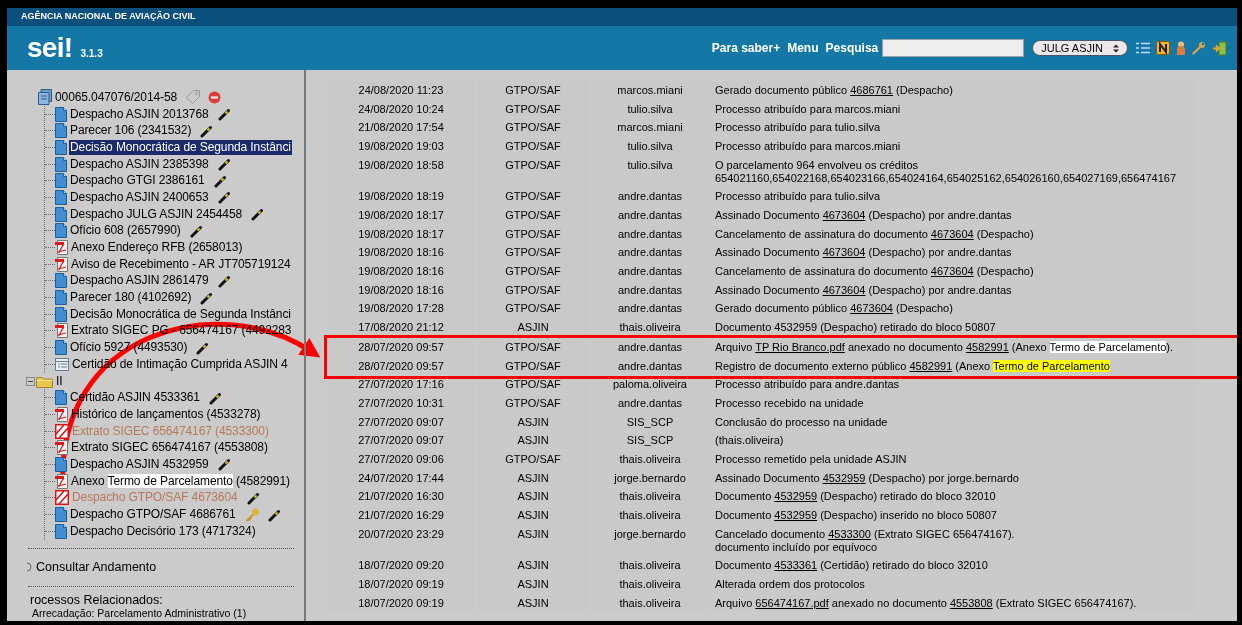  Describe the element at coordinates (852, 48) in the screenshot. I see `nav-link: Pesquisa` at that location.